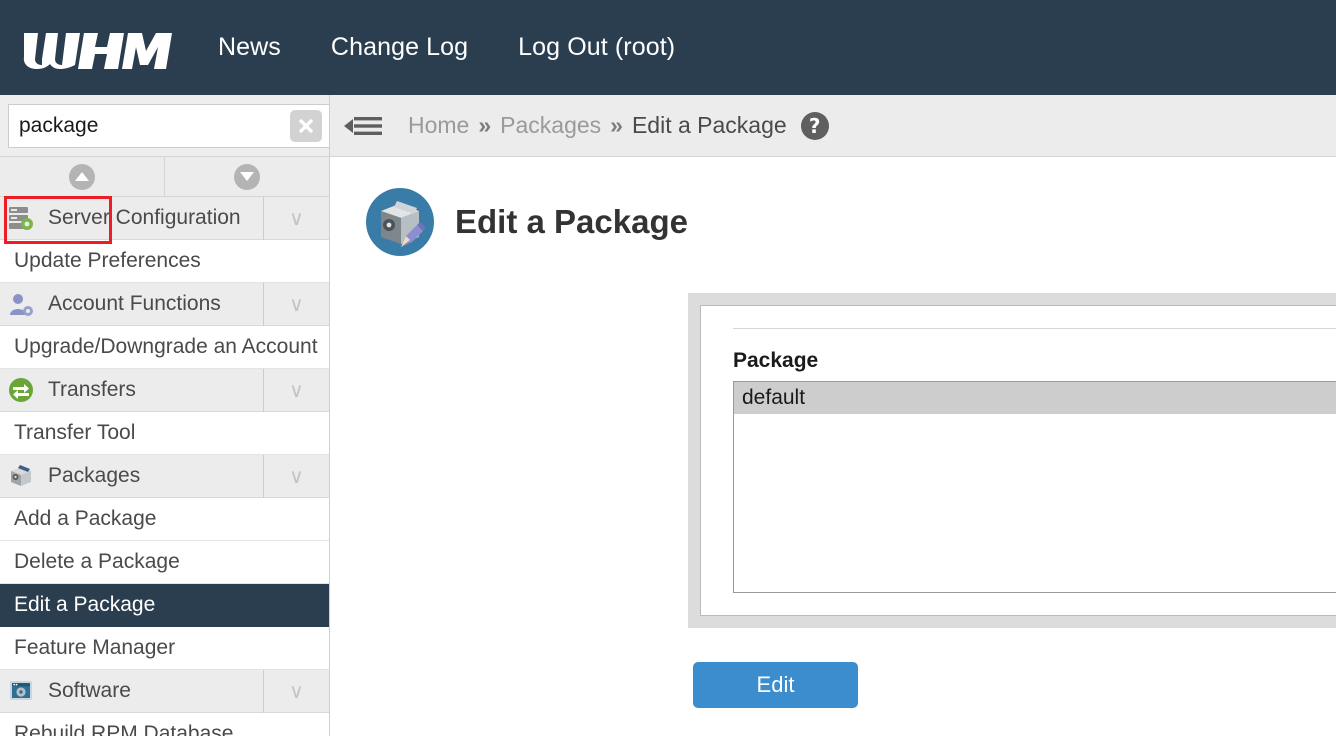 The image size is (1336, 736). I want to click on sidebar-item-edit-a-package: Edit a Package, so click(164, 605).